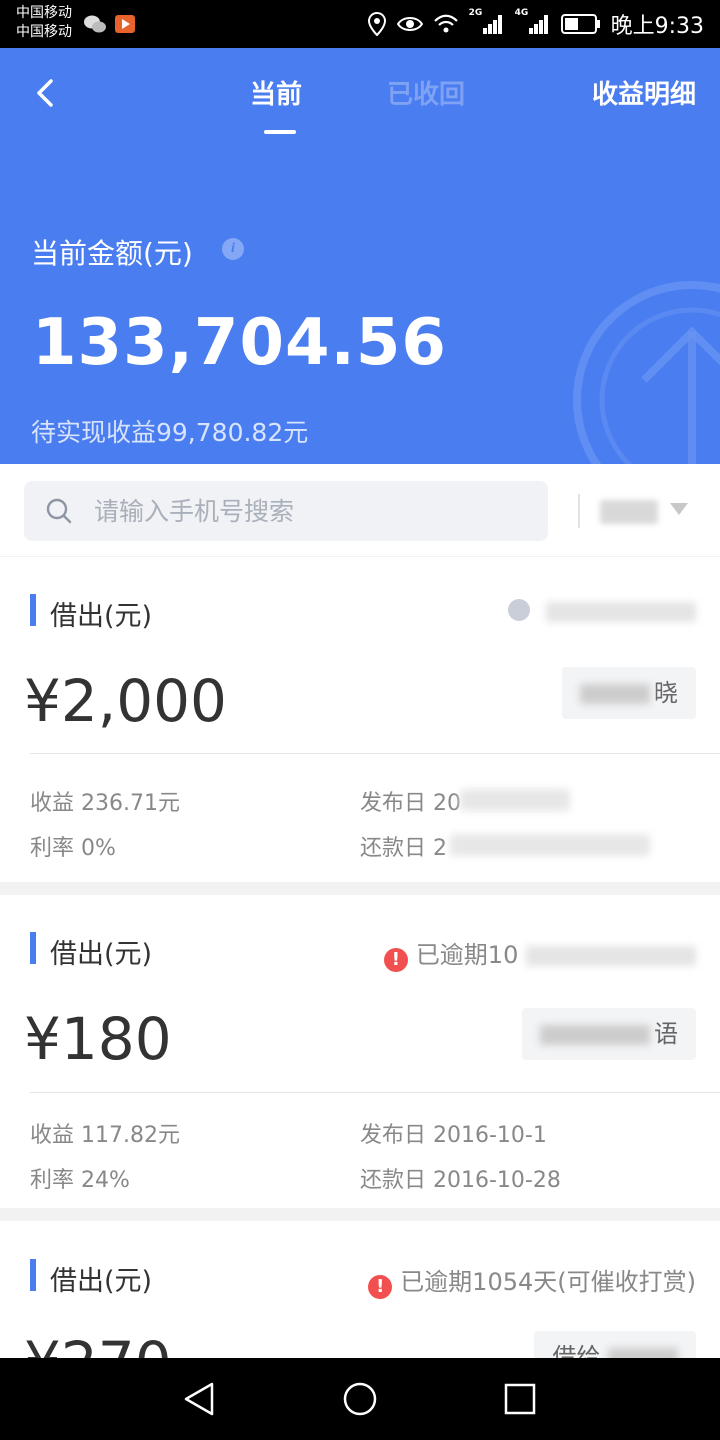  Describe the element at coordinates (276, 92) in the screenshot. I see `tab-current: 当前` at that location.